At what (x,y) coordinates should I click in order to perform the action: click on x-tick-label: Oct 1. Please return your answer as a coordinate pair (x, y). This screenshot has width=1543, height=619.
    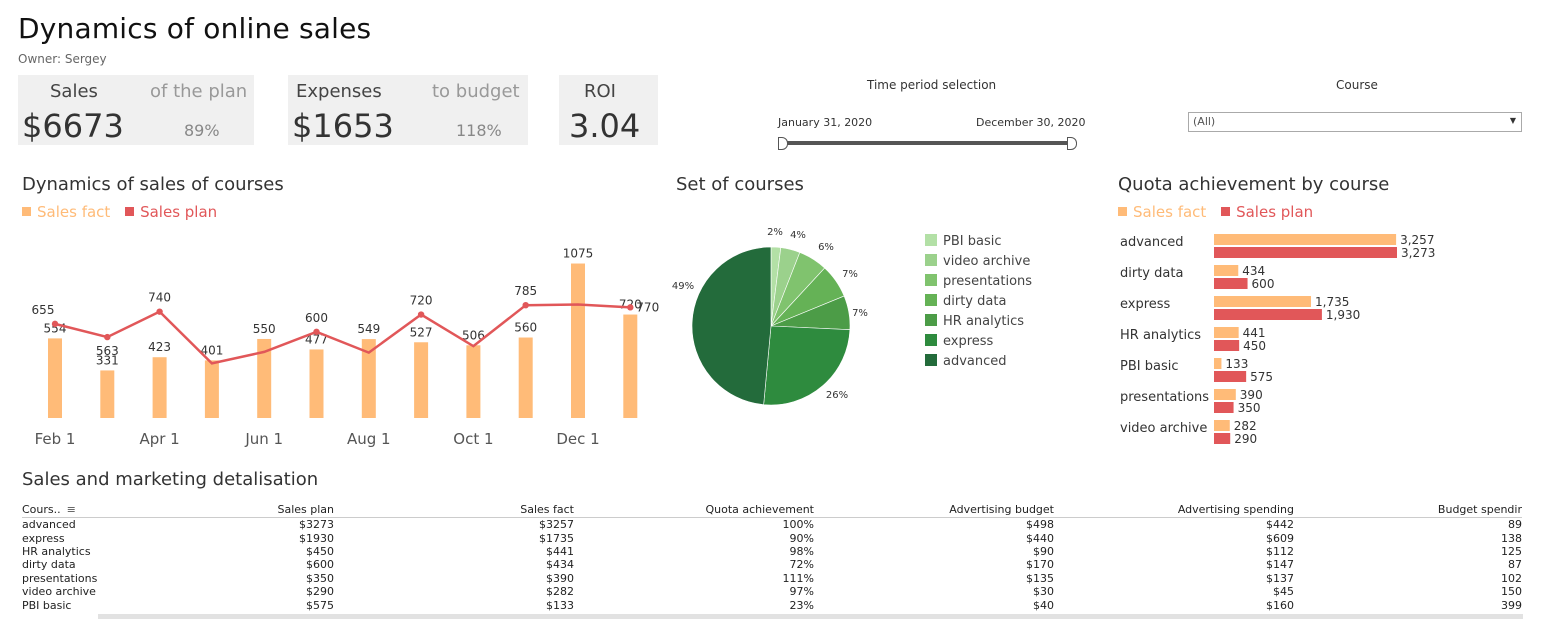
    Looking at the image, I should click on (473, 439).